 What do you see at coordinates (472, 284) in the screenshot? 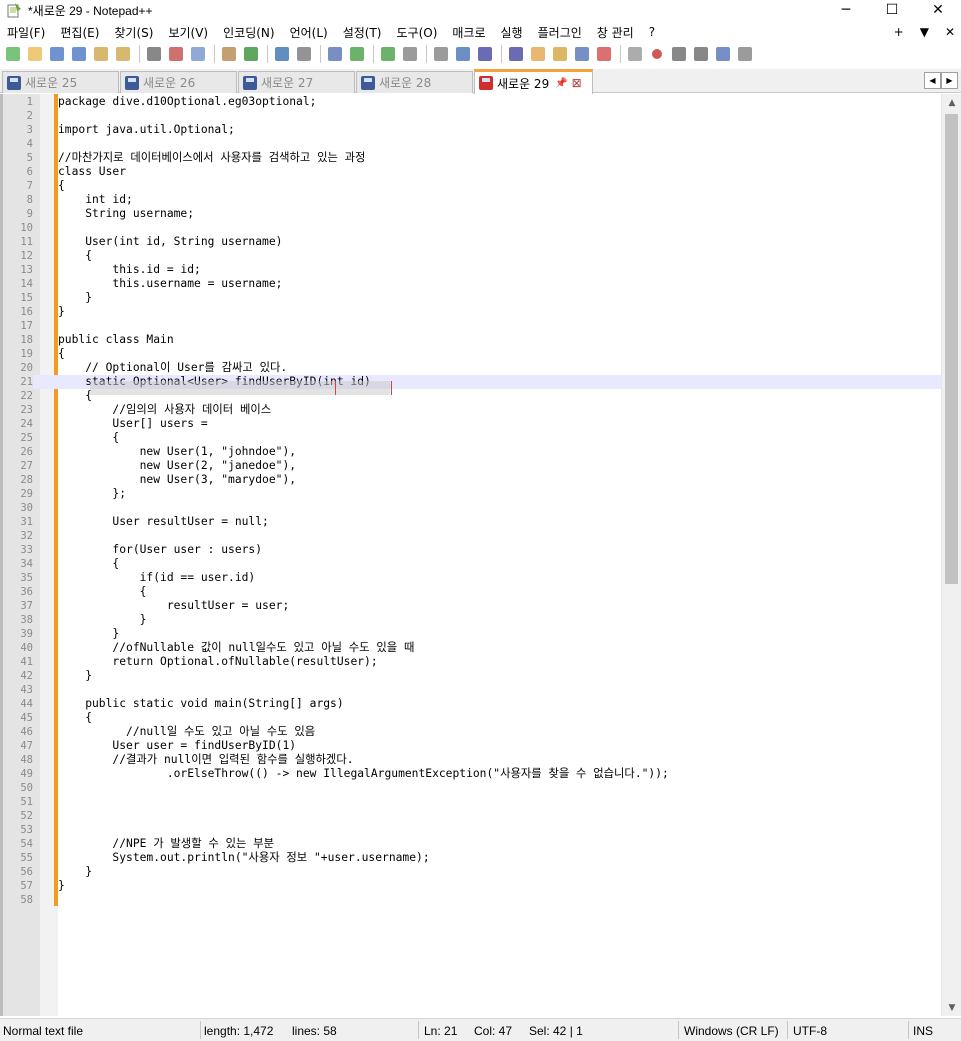
I see `code-line: 14 this.username = username;` at bounding box center [472, 284].